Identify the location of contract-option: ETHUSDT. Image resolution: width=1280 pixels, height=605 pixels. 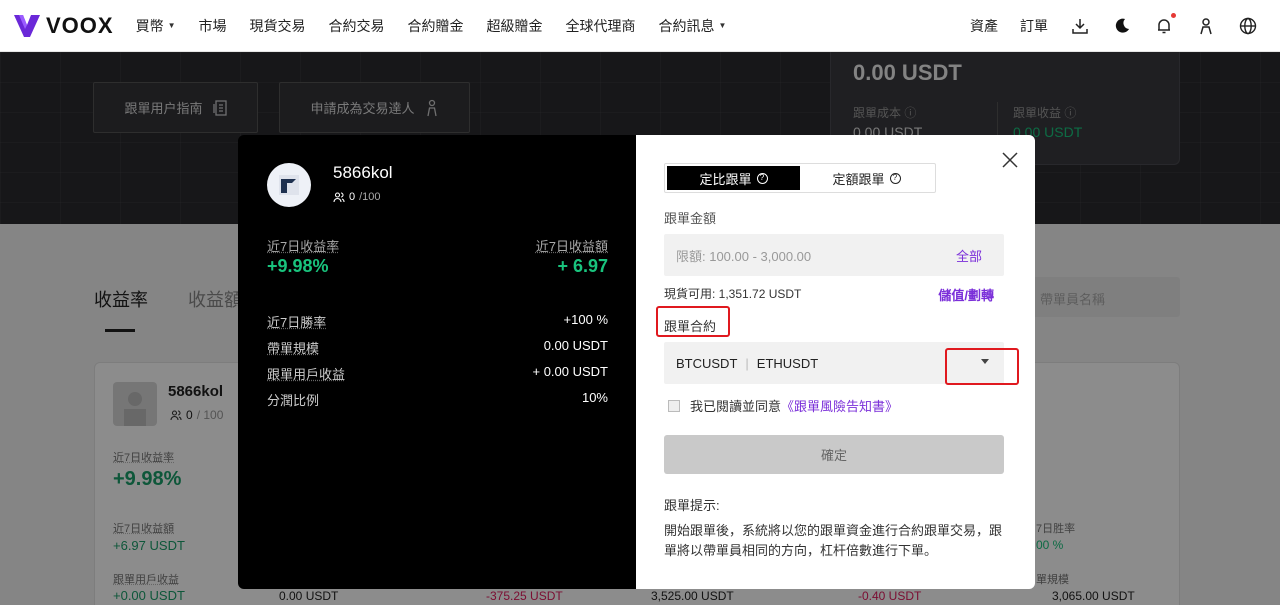
(787, 363).